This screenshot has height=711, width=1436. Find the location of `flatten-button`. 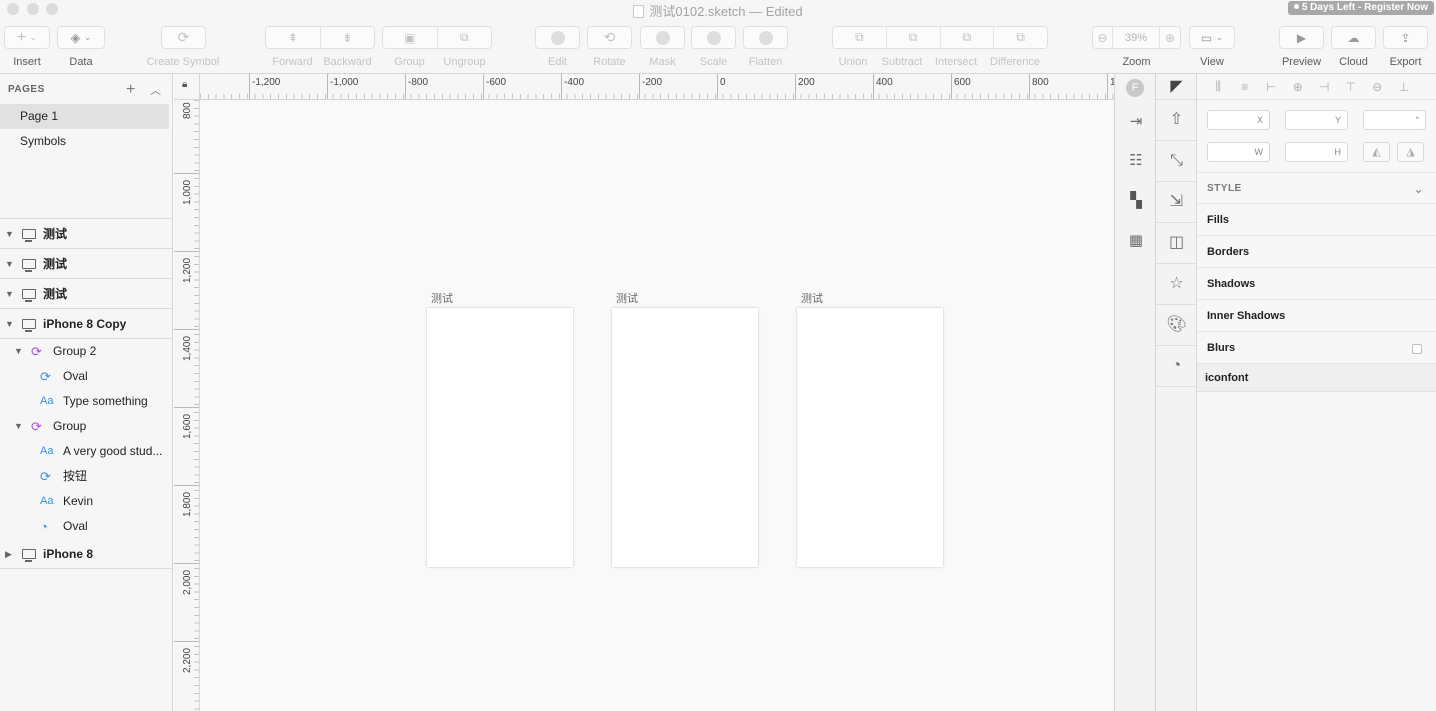

flatten-button is located at coordinates (765, 37).